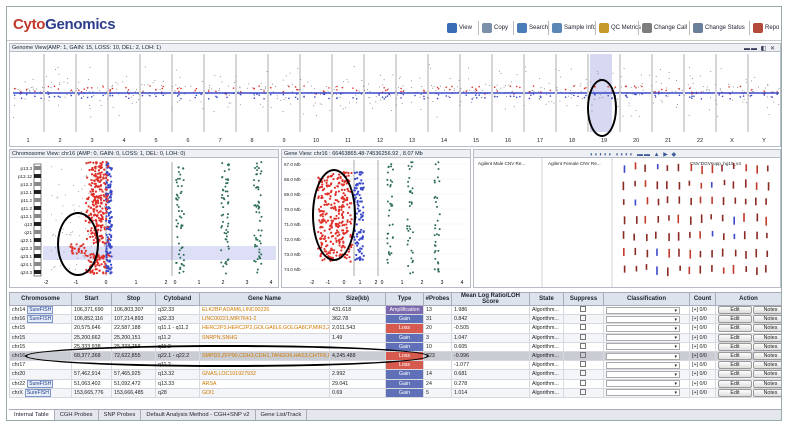 The image size is (788, 427). What do you see at coordinates (490, 299) in the screenshot?
I see `column-header: Mean Log Ratio/LOH Score` at bounding box center [490, 299].